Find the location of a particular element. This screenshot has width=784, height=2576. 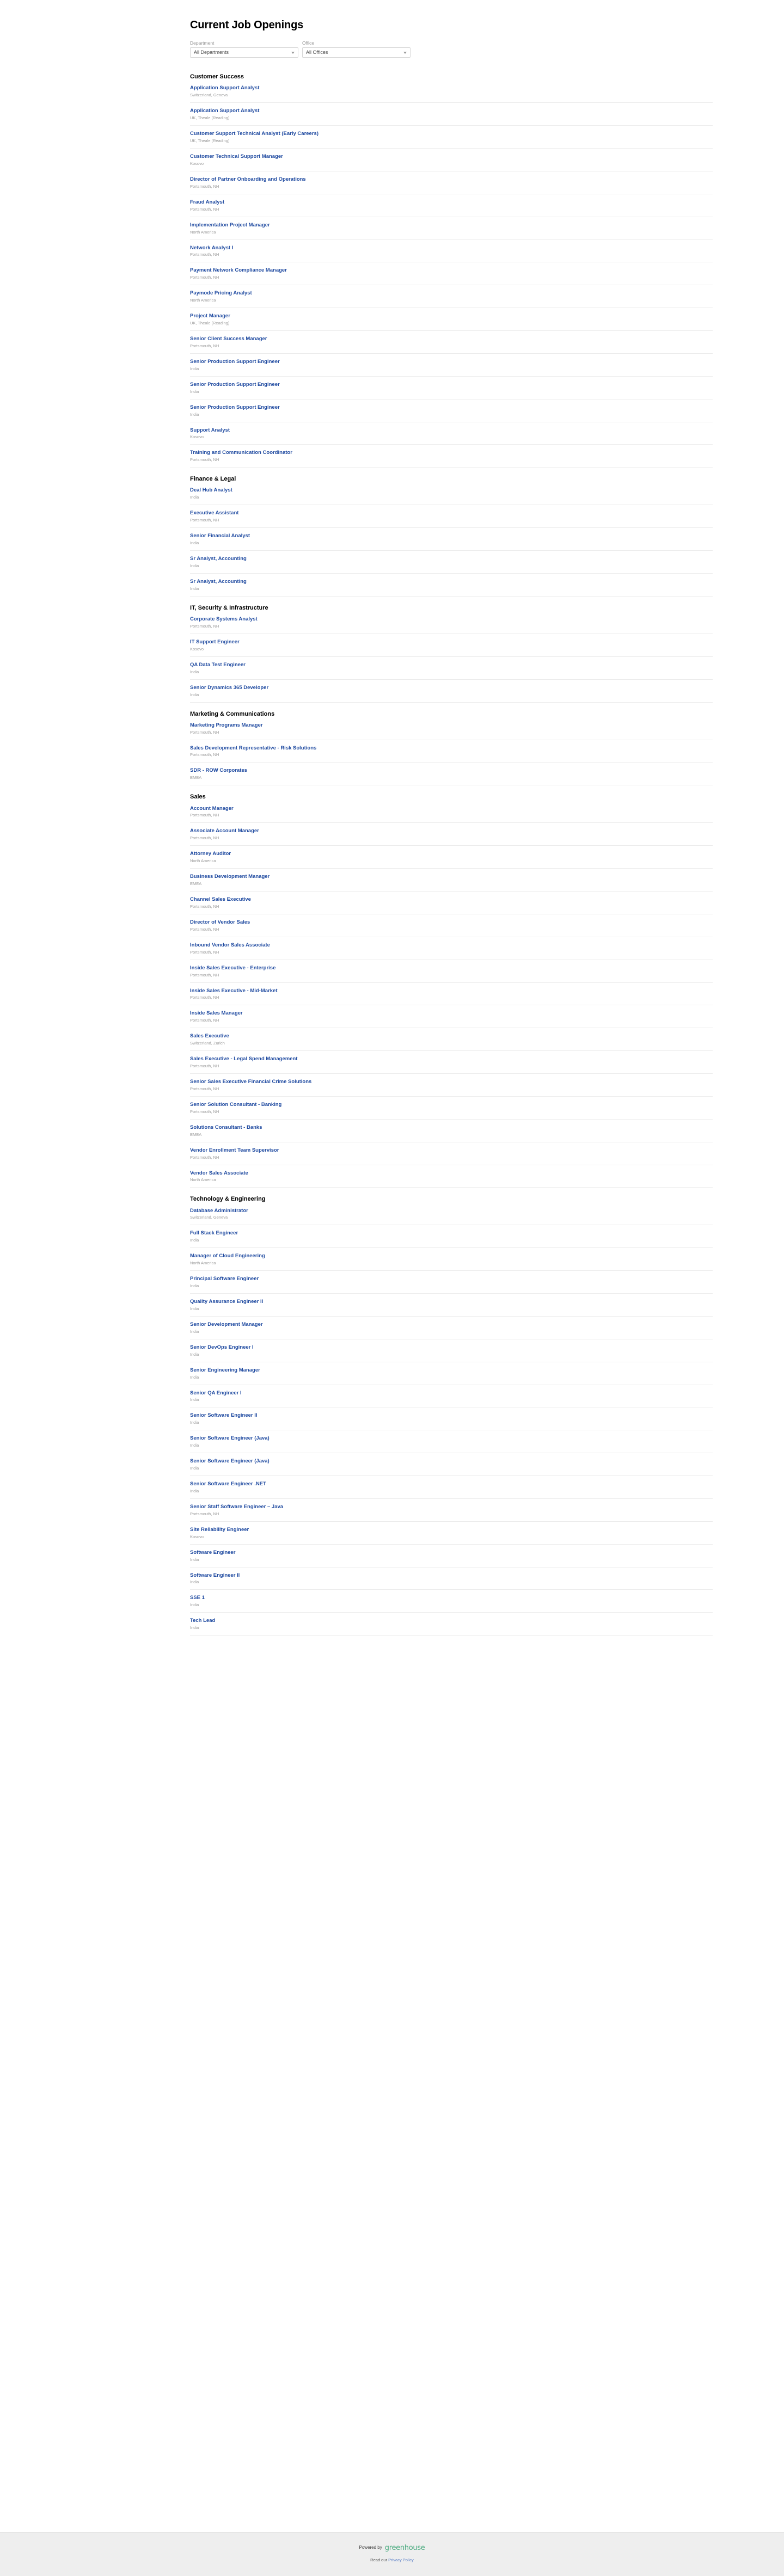

job-title-link: Inside Sales Manager is located at coordinates (451, 1013).